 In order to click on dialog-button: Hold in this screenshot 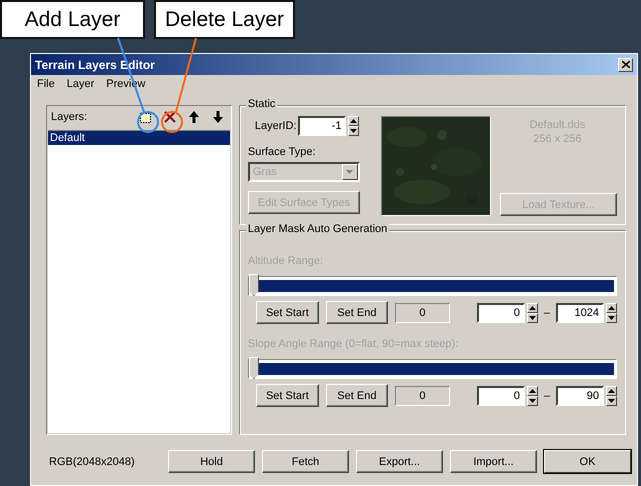, I will do `click(211, 461)`.